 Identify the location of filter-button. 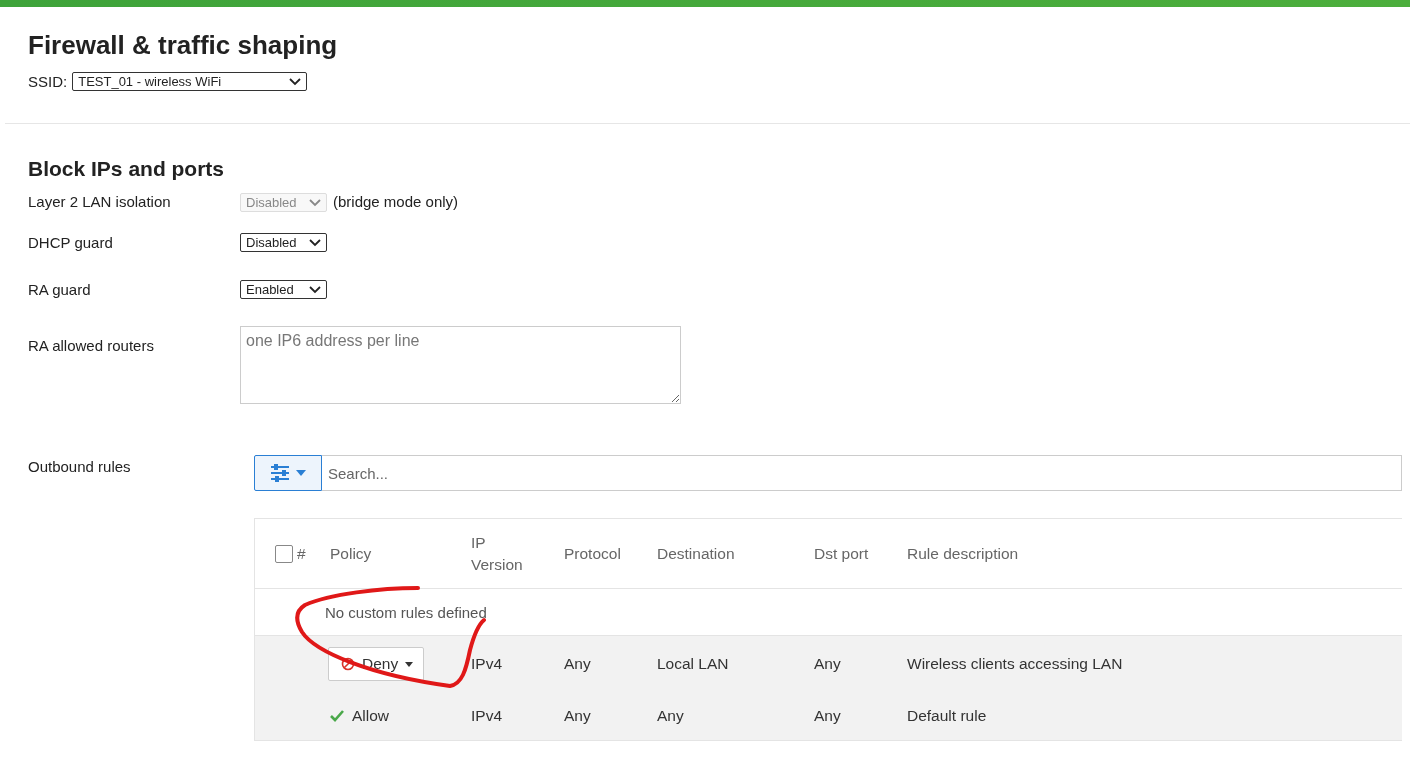
(288, 473).